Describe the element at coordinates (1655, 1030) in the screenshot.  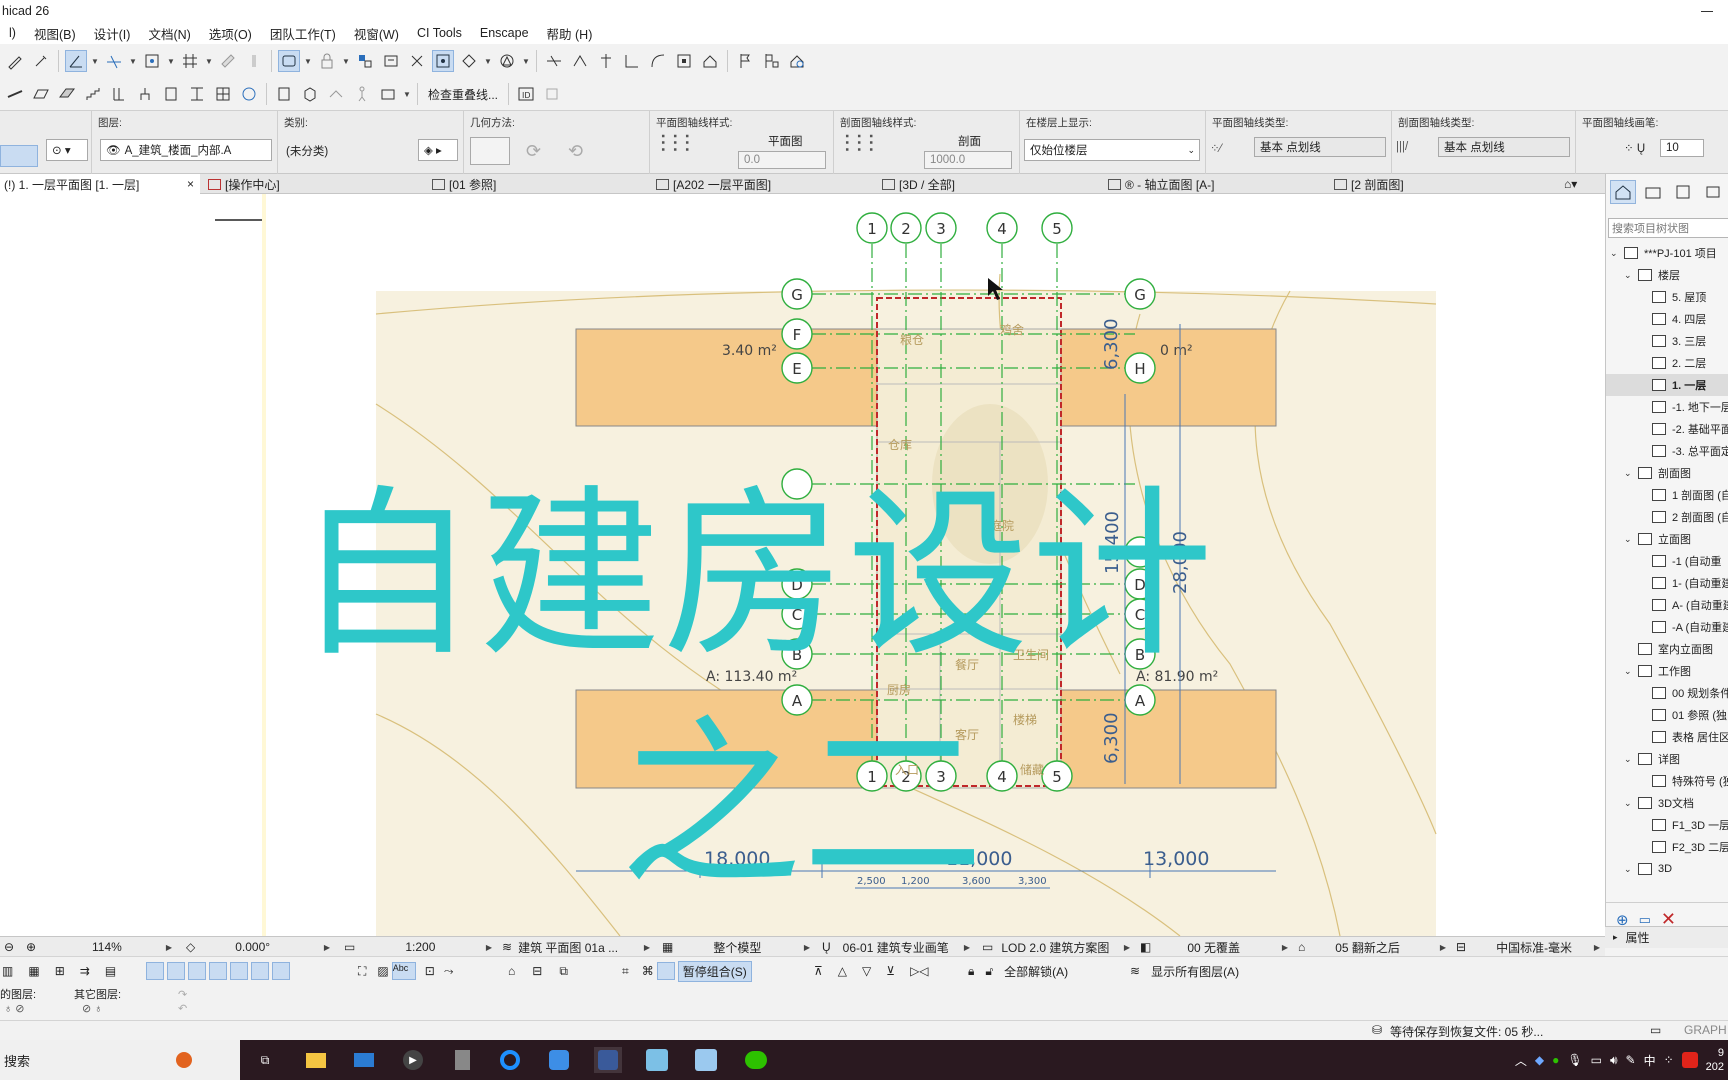
I see `panel-icon: ▭` at that location.